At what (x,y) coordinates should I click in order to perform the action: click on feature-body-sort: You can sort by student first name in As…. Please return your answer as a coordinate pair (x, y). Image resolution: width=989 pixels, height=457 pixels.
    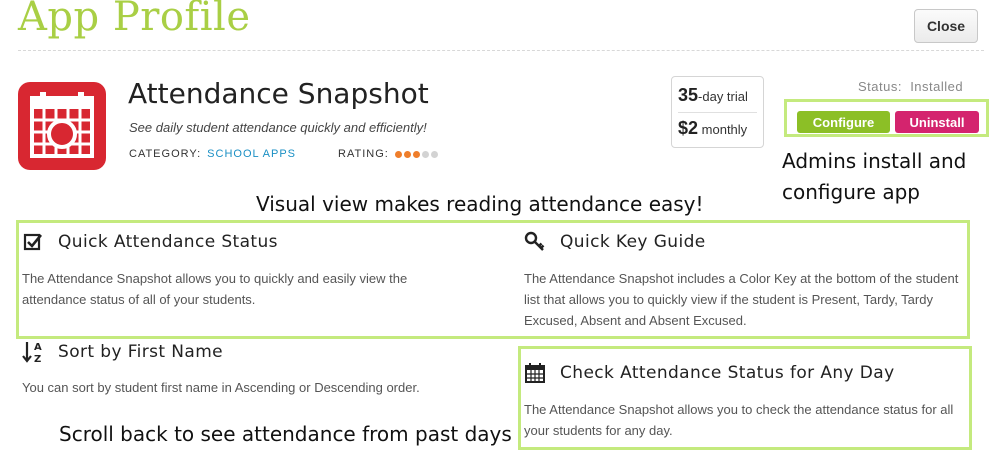
    Looking at the image, I should click on (221, 387).